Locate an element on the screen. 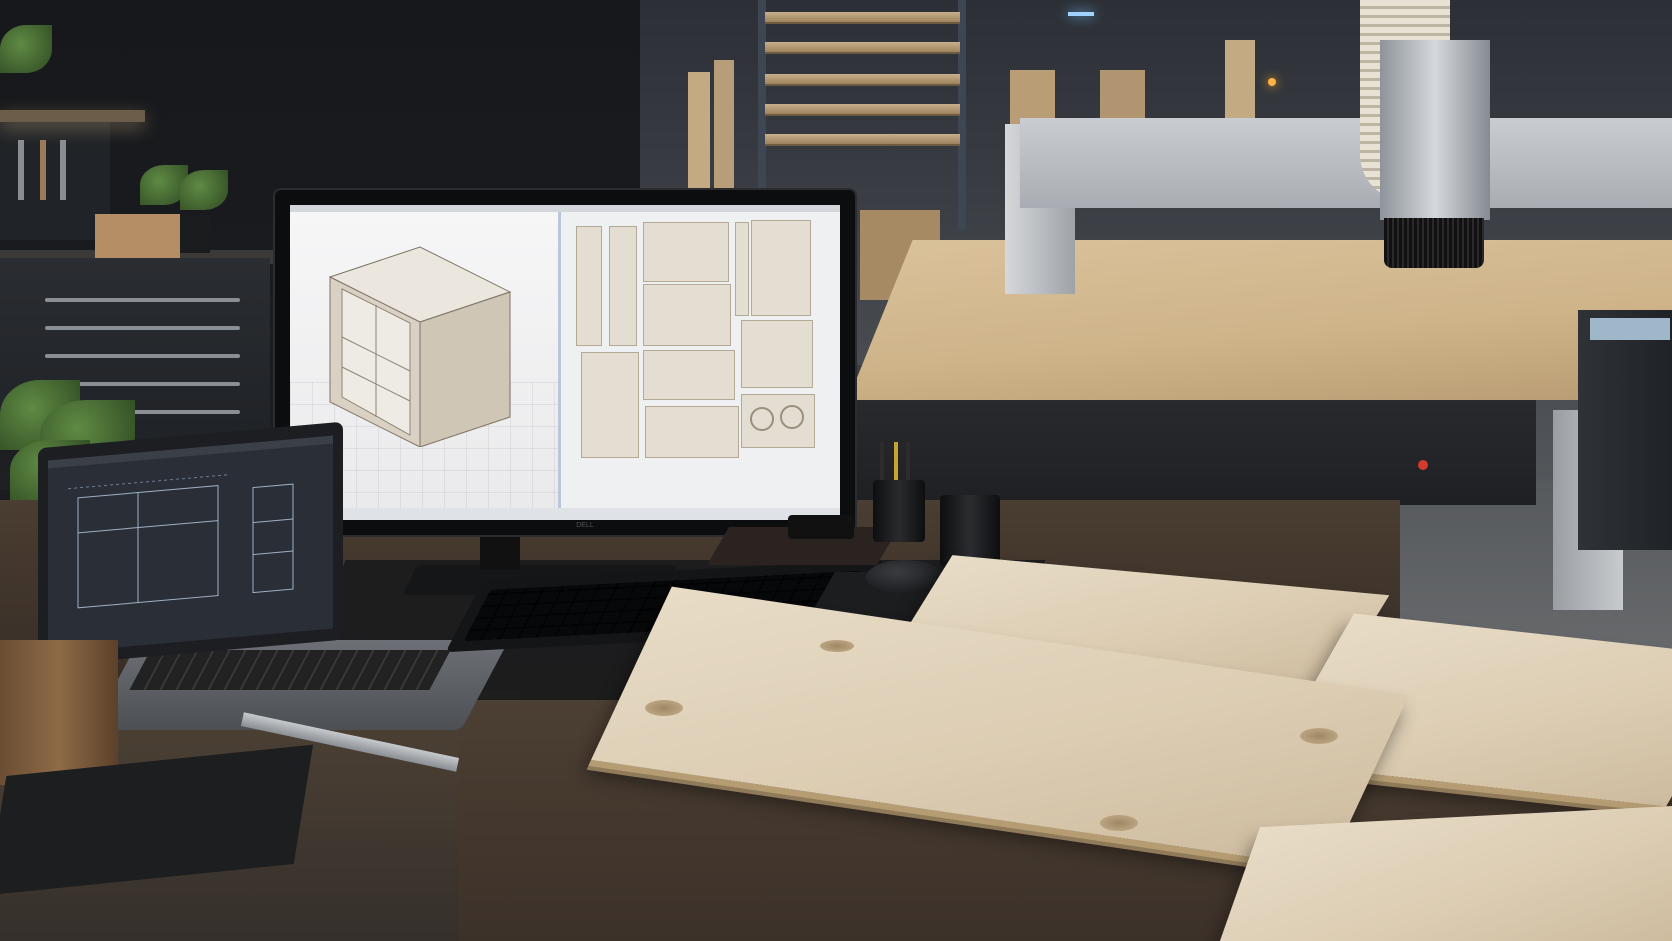 Image resolution: width=1672 pixels, height=941 pixels. cut-part-with-holes is located at coordinates (778, 421).